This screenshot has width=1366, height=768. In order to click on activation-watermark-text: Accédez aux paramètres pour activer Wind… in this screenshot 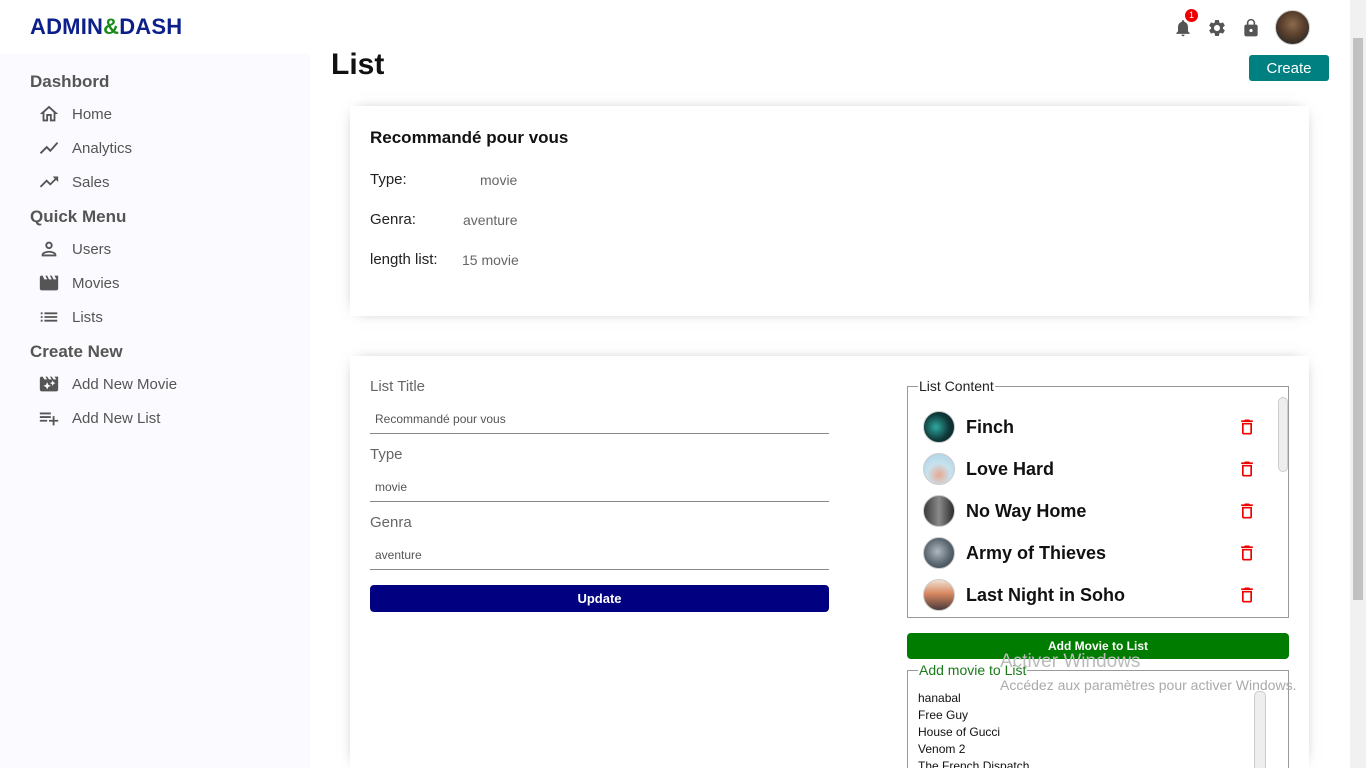, I will do `click(1148, 685)`.